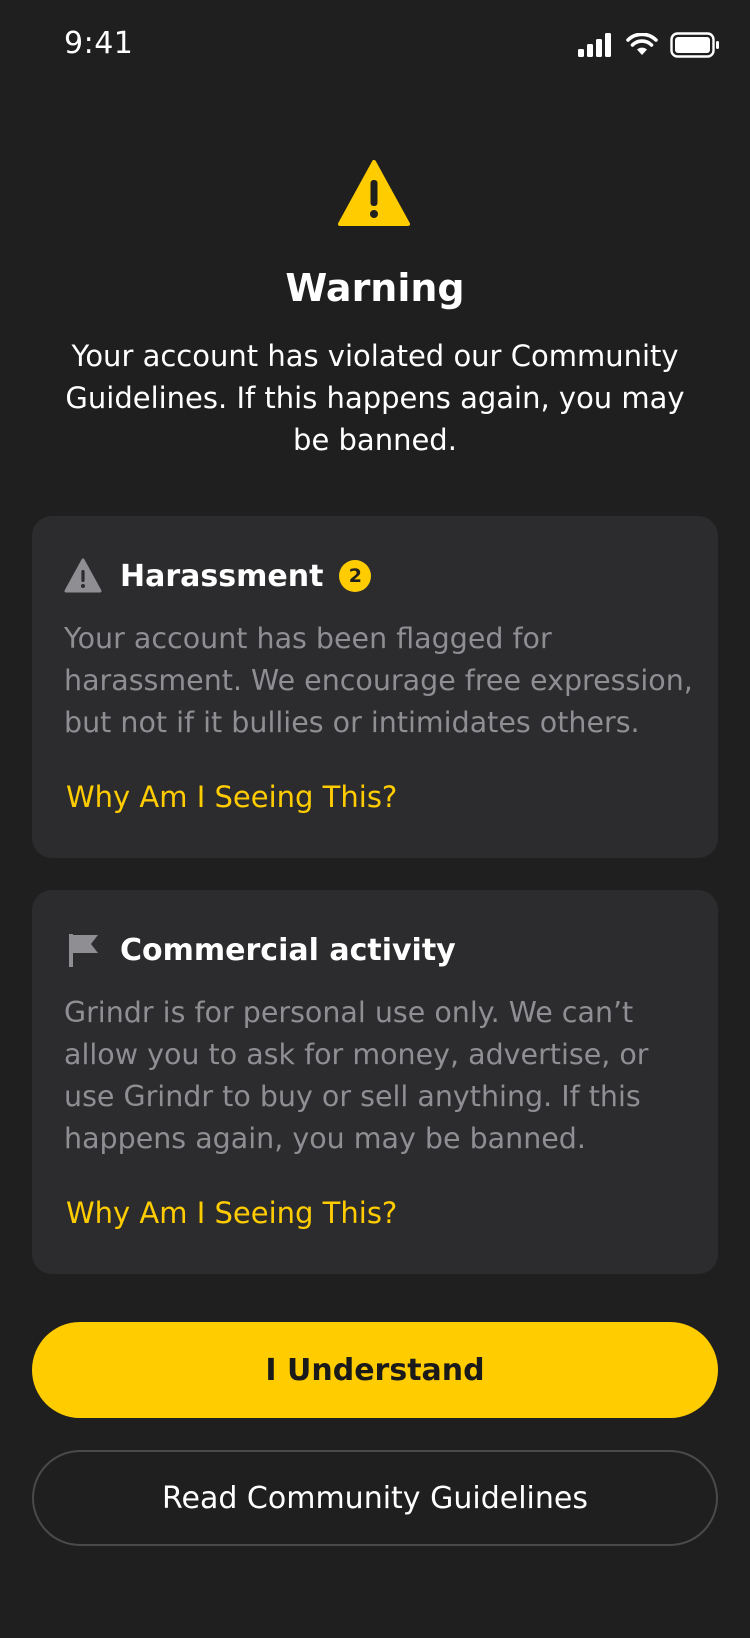  What do you see at coordinates (642, 44) in the screenshot?
I see `wifi-icon` at bounding box center [642, 44].